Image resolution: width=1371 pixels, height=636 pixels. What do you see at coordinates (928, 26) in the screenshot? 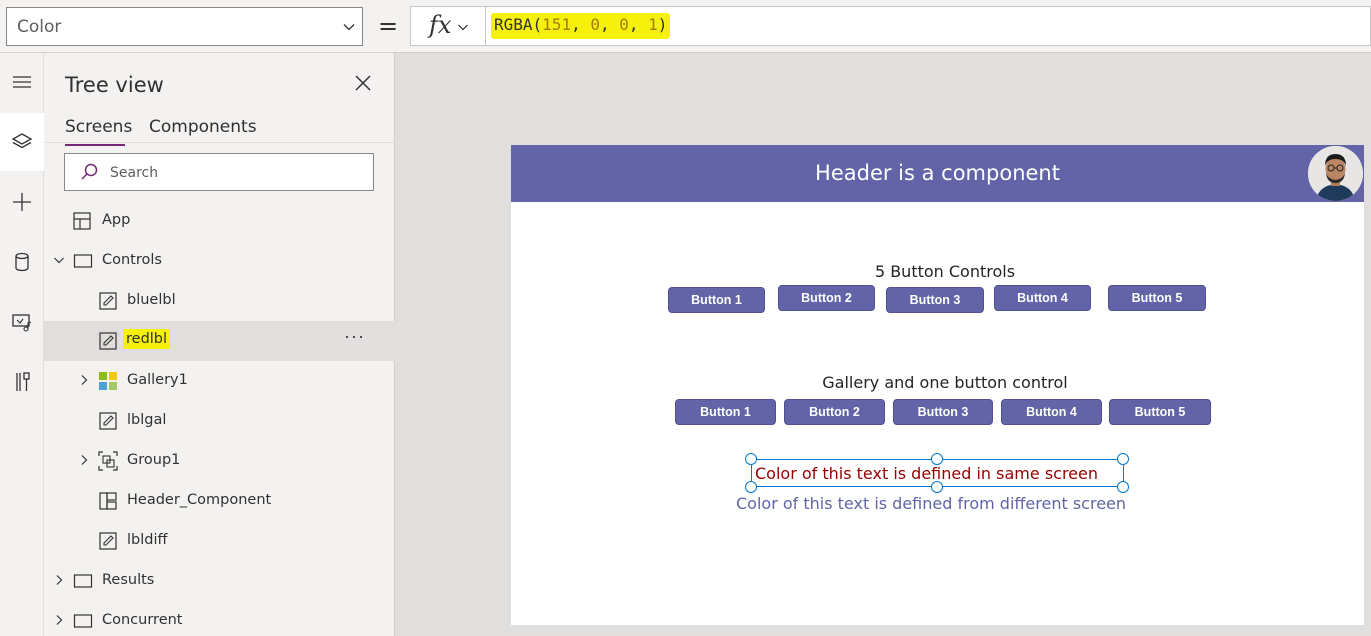
I see `formula-input: RGBA(151, 0, 0, 1)` at bounding box center [928, 26].